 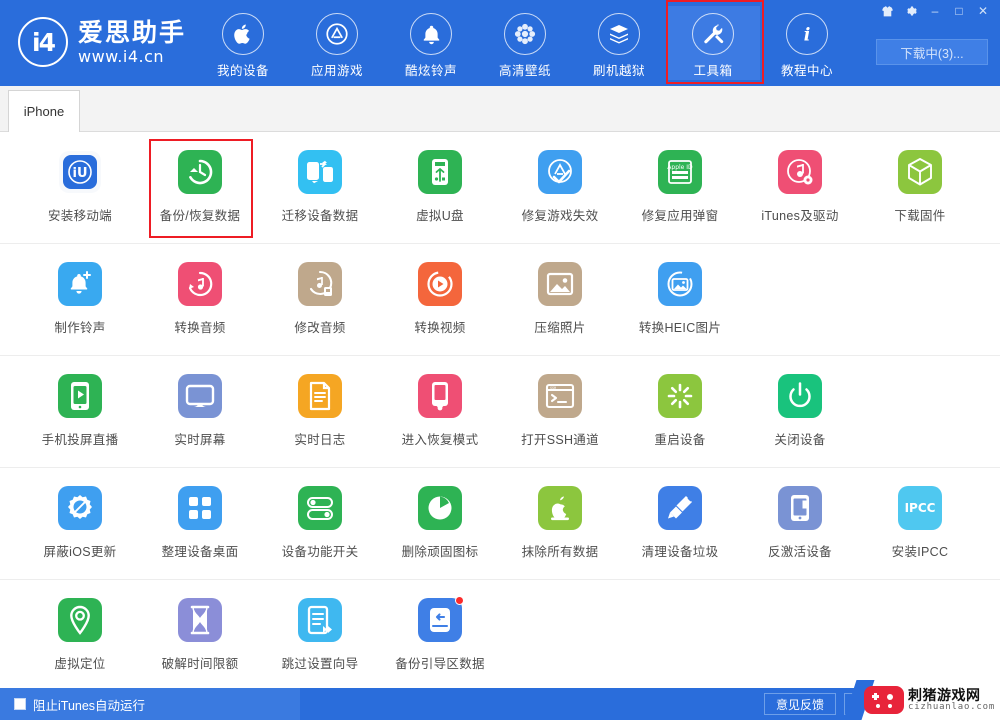 What do you see at coordinates (200, 552) in the screenshot?
I see `tool-label: 整理设备桌面` at bounding box center [200, 552].